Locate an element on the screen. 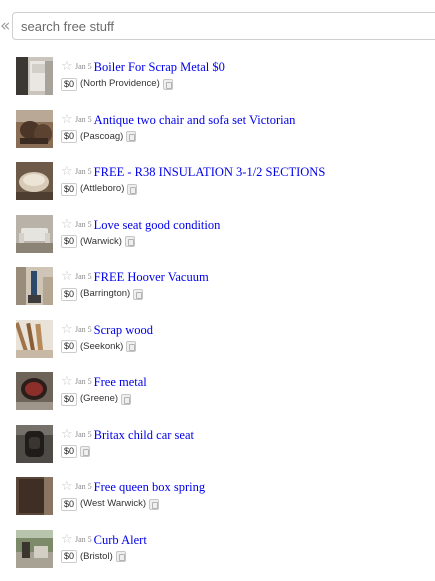 The width and height of the screenshot is (435, 581). listing-title: Scrap wood is located at coordinates (123, 330).